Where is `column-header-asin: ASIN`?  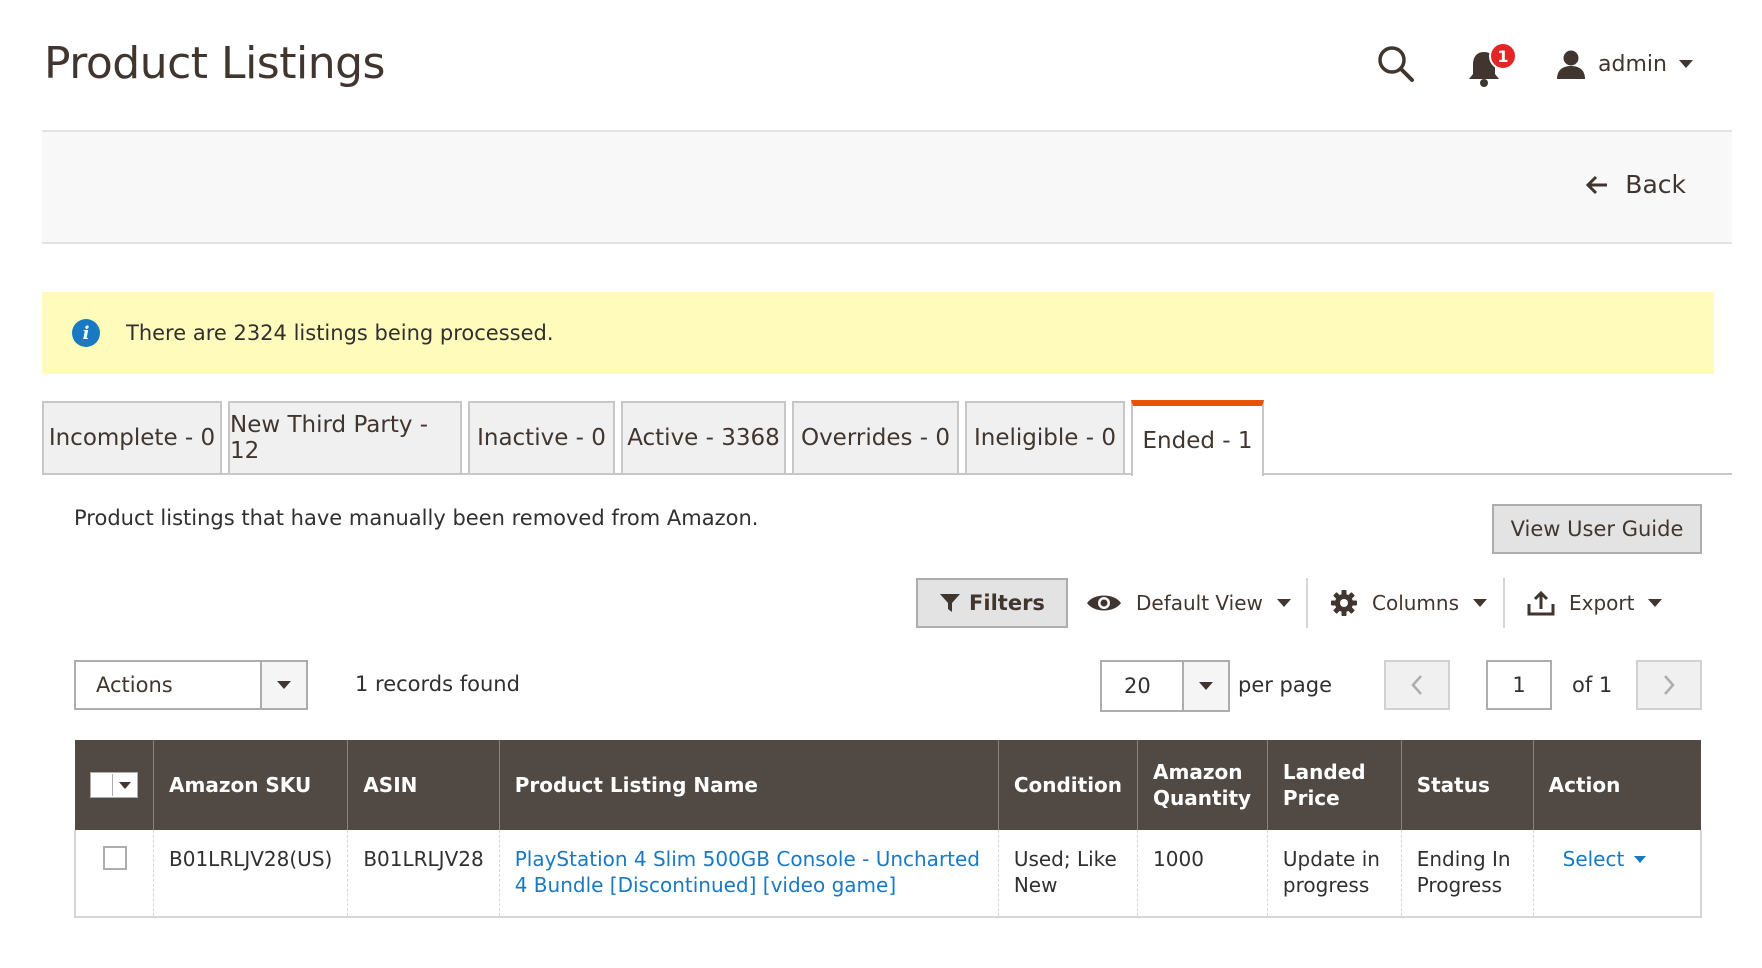
column-header-asin: ASIN is located at coordinates (423, 785).